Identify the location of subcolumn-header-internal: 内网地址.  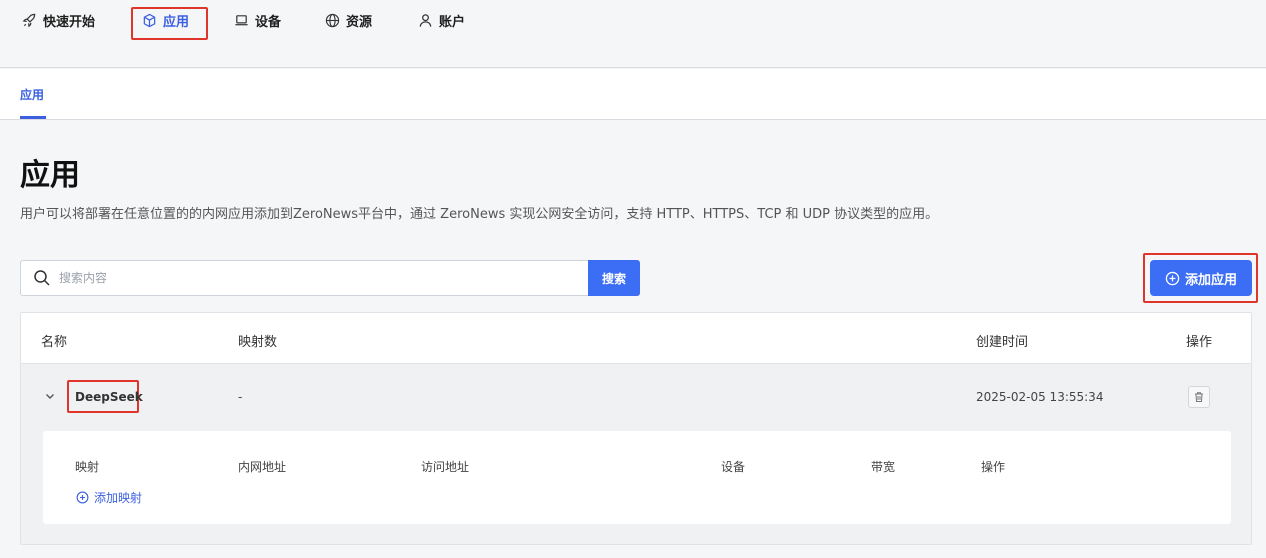
(262, 467).